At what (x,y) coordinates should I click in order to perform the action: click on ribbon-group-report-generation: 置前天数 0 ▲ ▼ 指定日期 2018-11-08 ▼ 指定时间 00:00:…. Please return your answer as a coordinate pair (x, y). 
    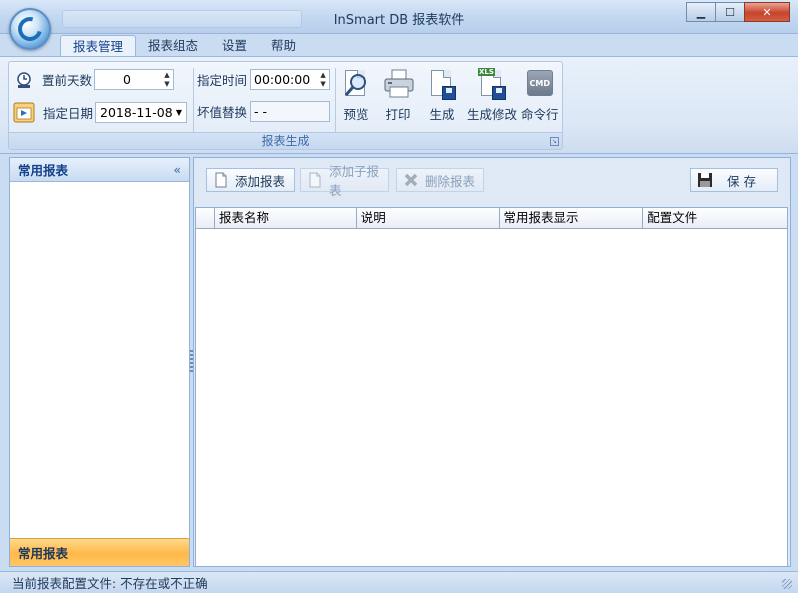
    Looking at the image, I should click on (285, 105).